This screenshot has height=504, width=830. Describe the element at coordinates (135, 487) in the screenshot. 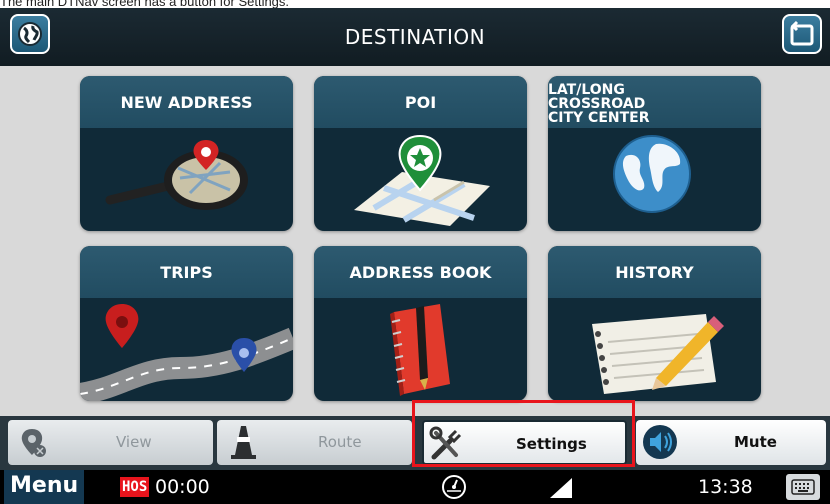

I see `hos-badge: HOS` at that location.